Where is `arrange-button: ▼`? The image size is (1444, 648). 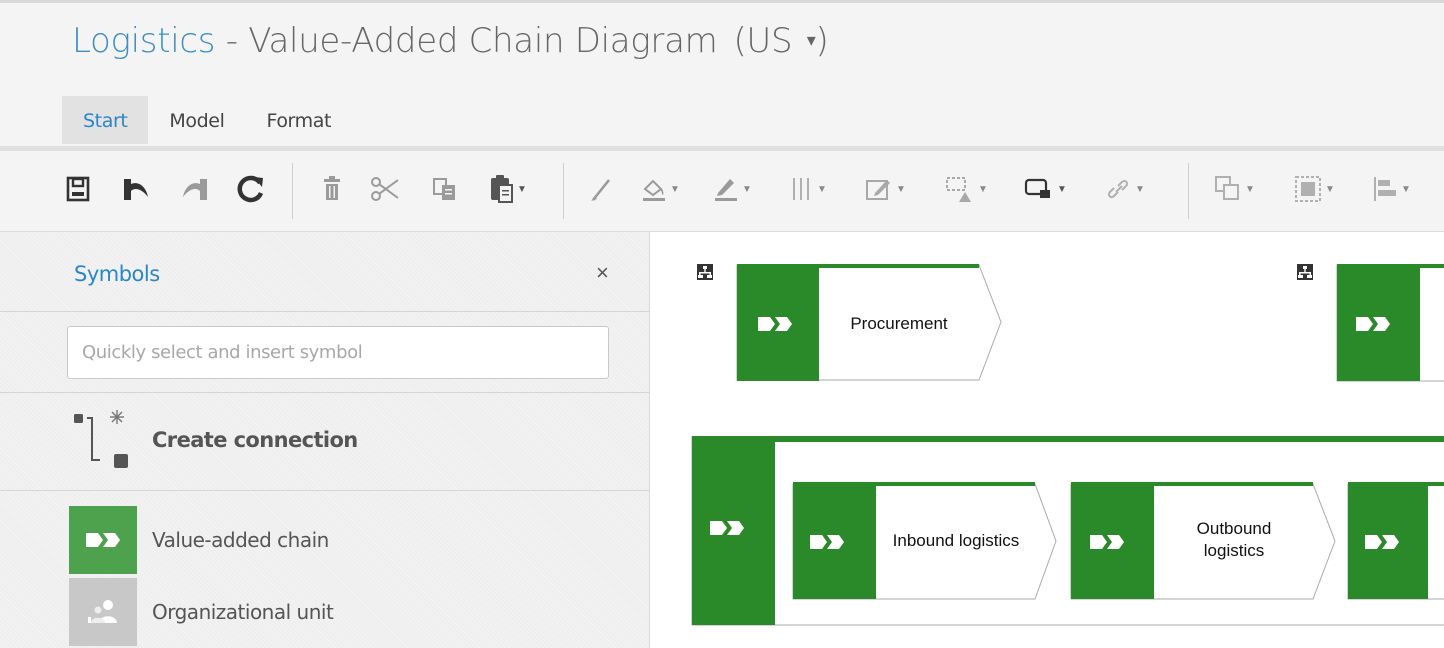 arrange-button: ▼ is located at coordinates (1234, 189).